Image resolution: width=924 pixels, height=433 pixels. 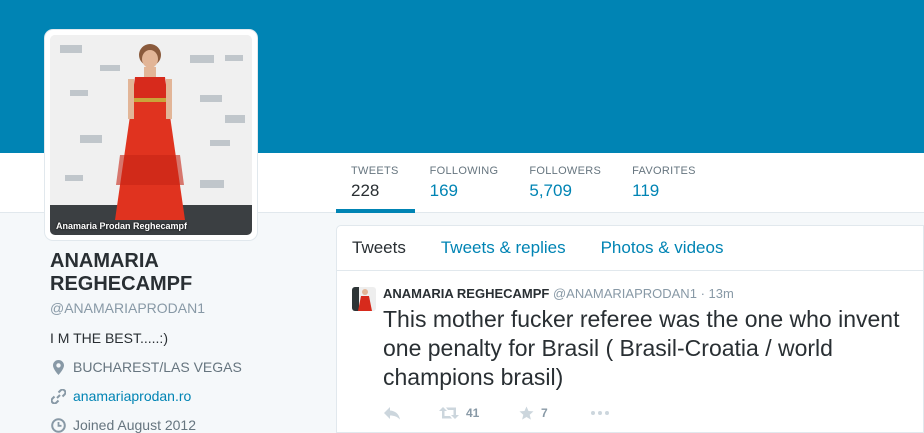 I want to click on more-button, so click(x=600, y=413).